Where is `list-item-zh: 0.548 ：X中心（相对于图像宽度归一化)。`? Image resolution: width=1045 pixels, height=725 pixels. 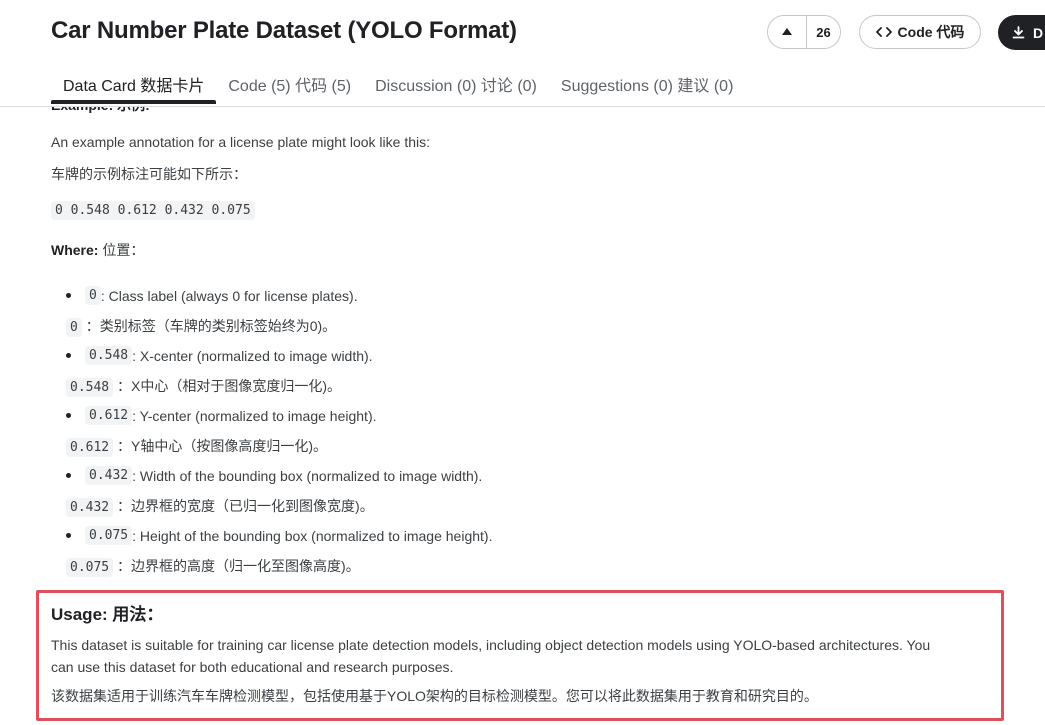
list-item-zh: 0.548 ：X中心（相对于图像宽度归一化)。 is located at coordinates (204, 386).